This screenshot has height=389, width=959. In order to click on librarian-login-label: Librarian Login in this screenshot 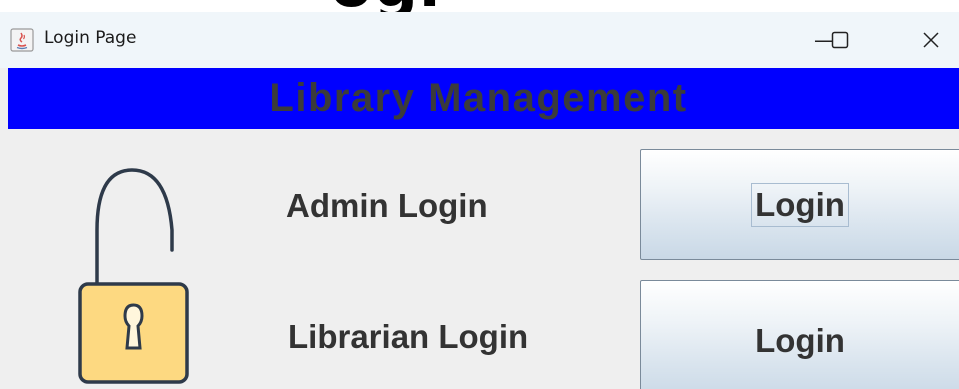, I will do `click(408, 336)`.